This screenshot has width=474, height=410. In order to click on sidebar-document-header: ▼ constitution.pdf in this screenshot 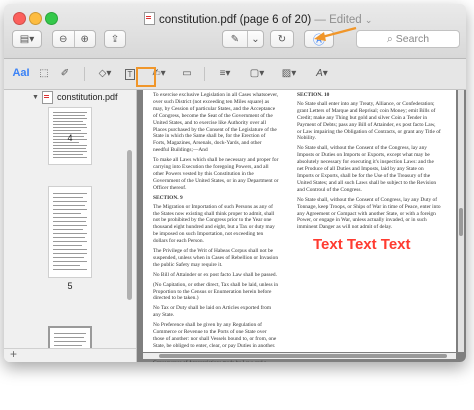, I will do `click(70, 97)`.